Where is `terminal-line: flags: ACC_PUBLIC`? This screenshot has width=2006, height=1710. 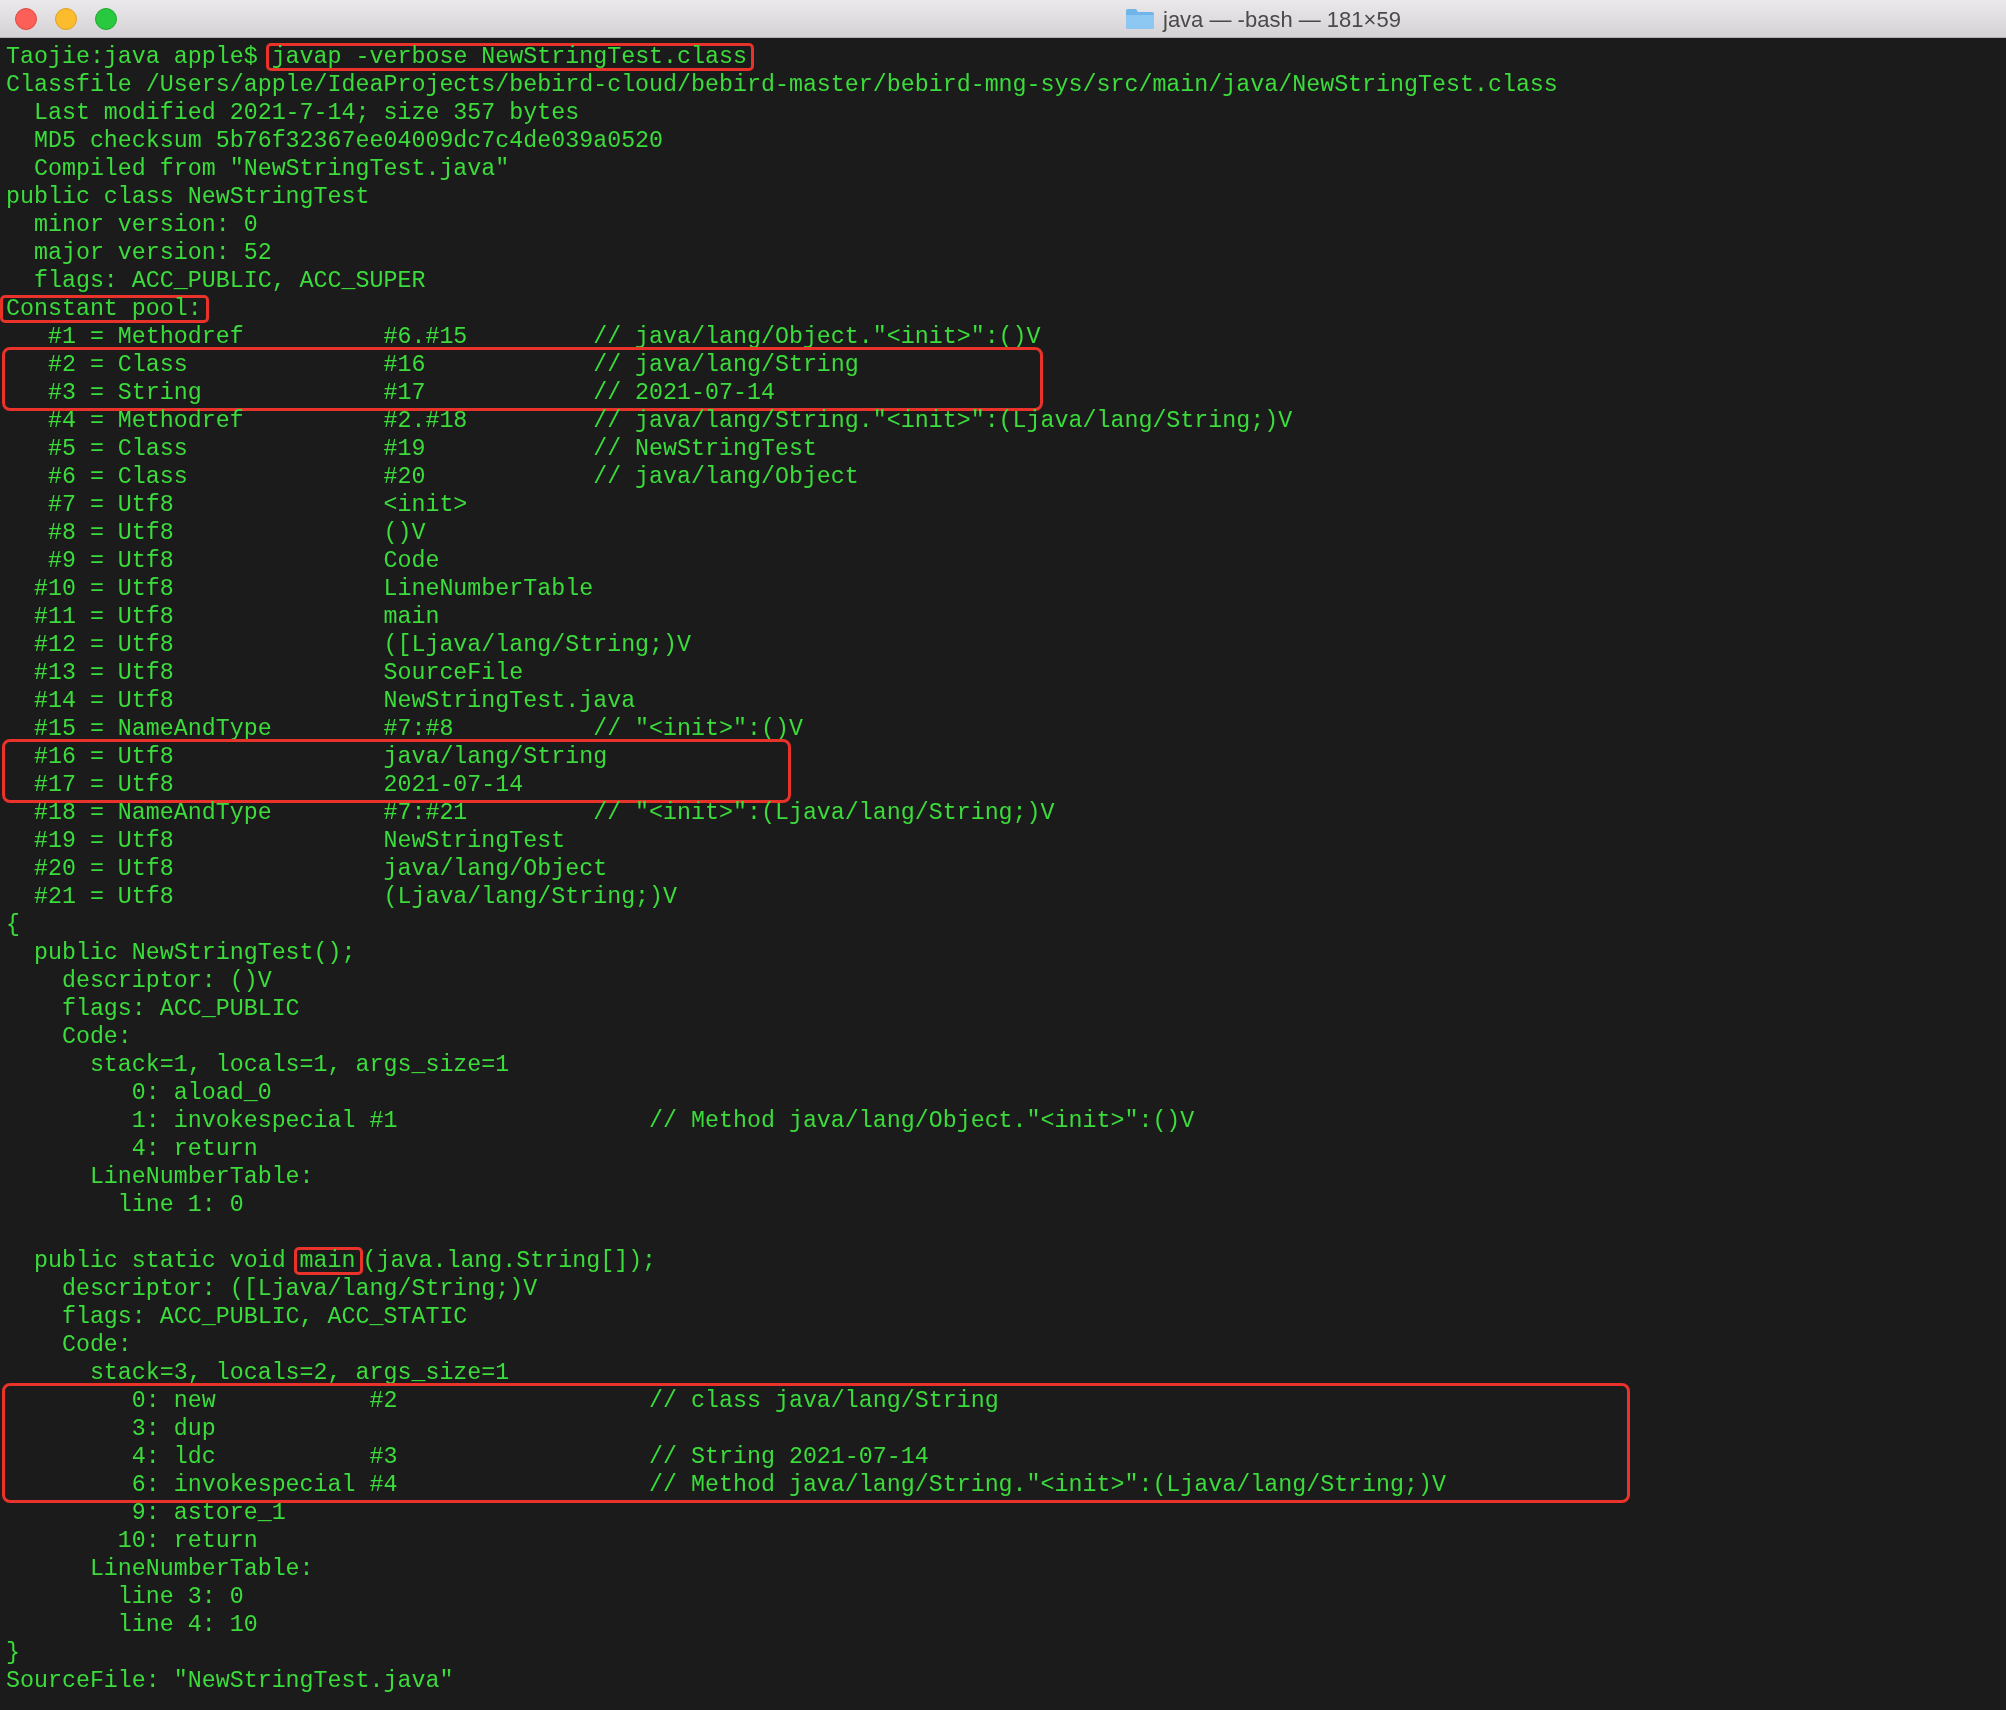 terminal-line: flags: ACC_PUBLIC is located at coordinates (180, 1009).